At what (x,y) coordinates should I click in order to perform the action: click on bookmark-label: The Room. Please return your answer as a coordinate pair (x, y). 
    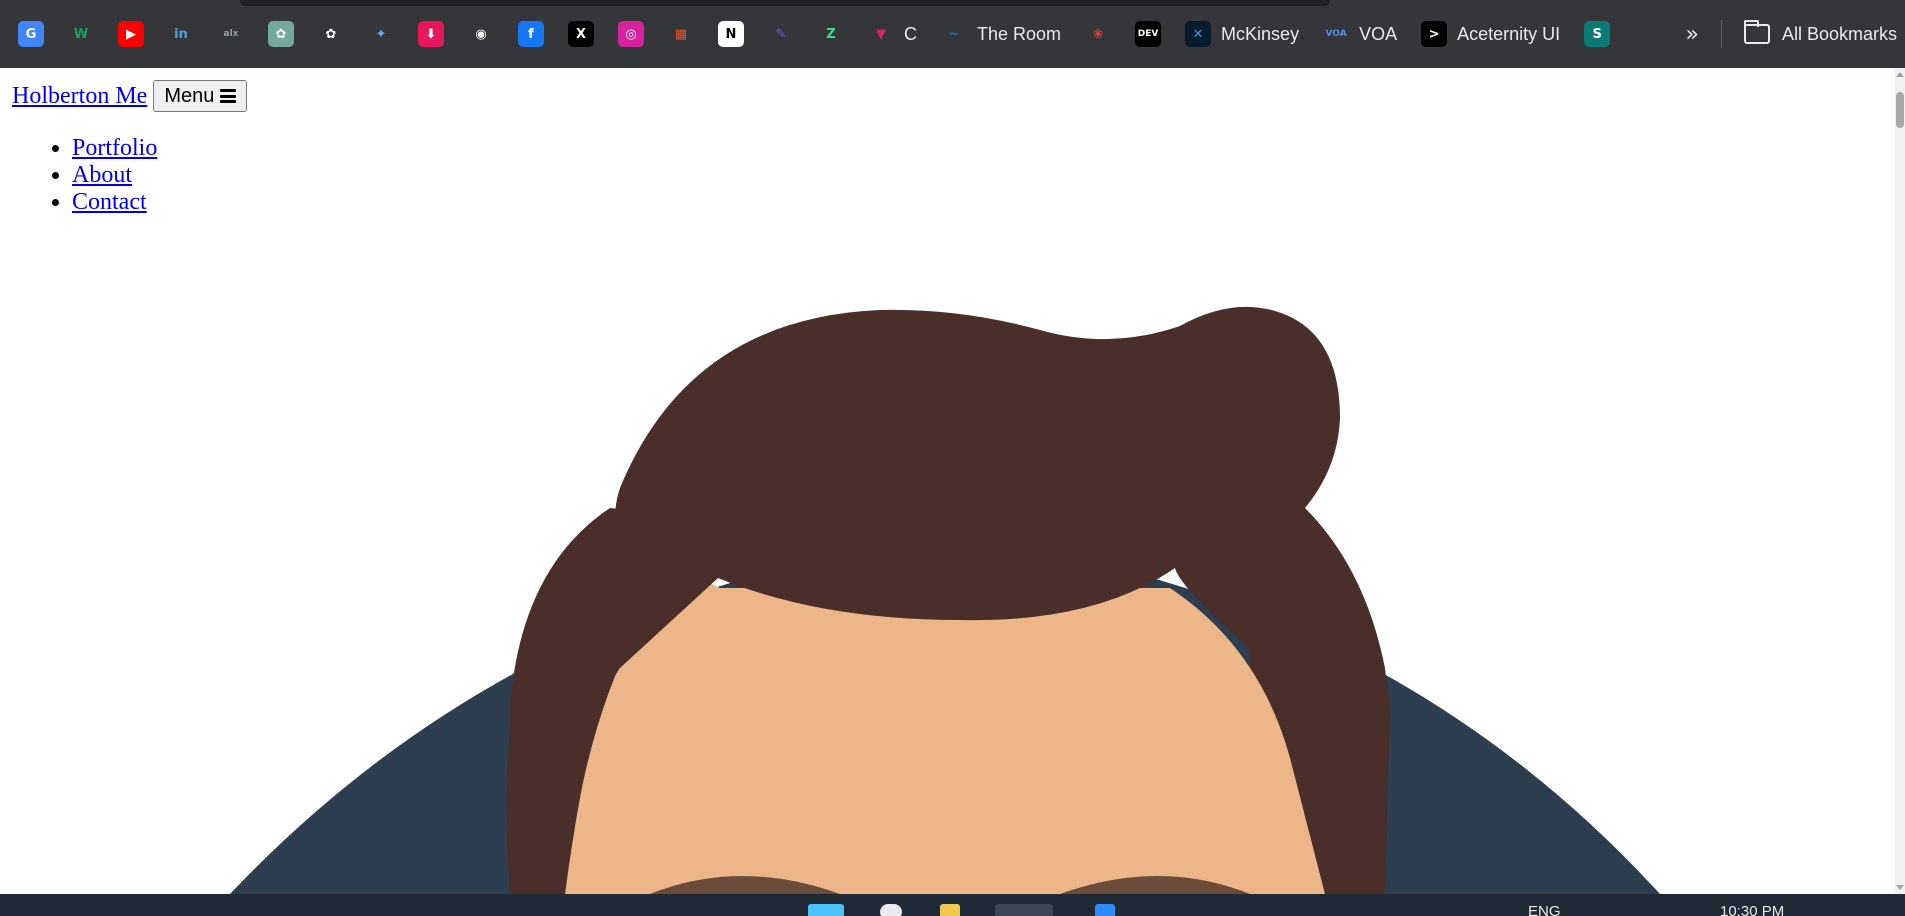
    Looking at the image, I should click on (1019, 33).